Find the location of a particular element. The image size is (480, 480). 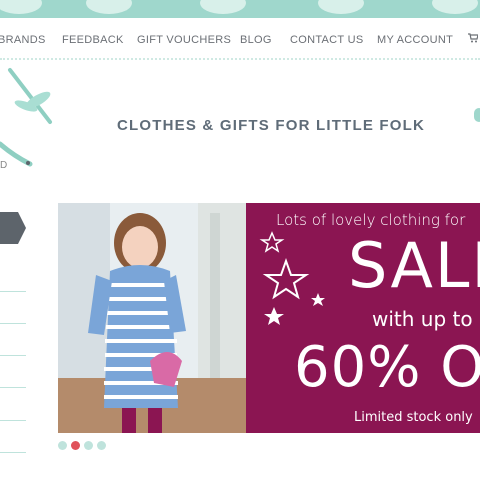

nav-item-feedback: FEEDBACK is located at coordinates (93, 40).